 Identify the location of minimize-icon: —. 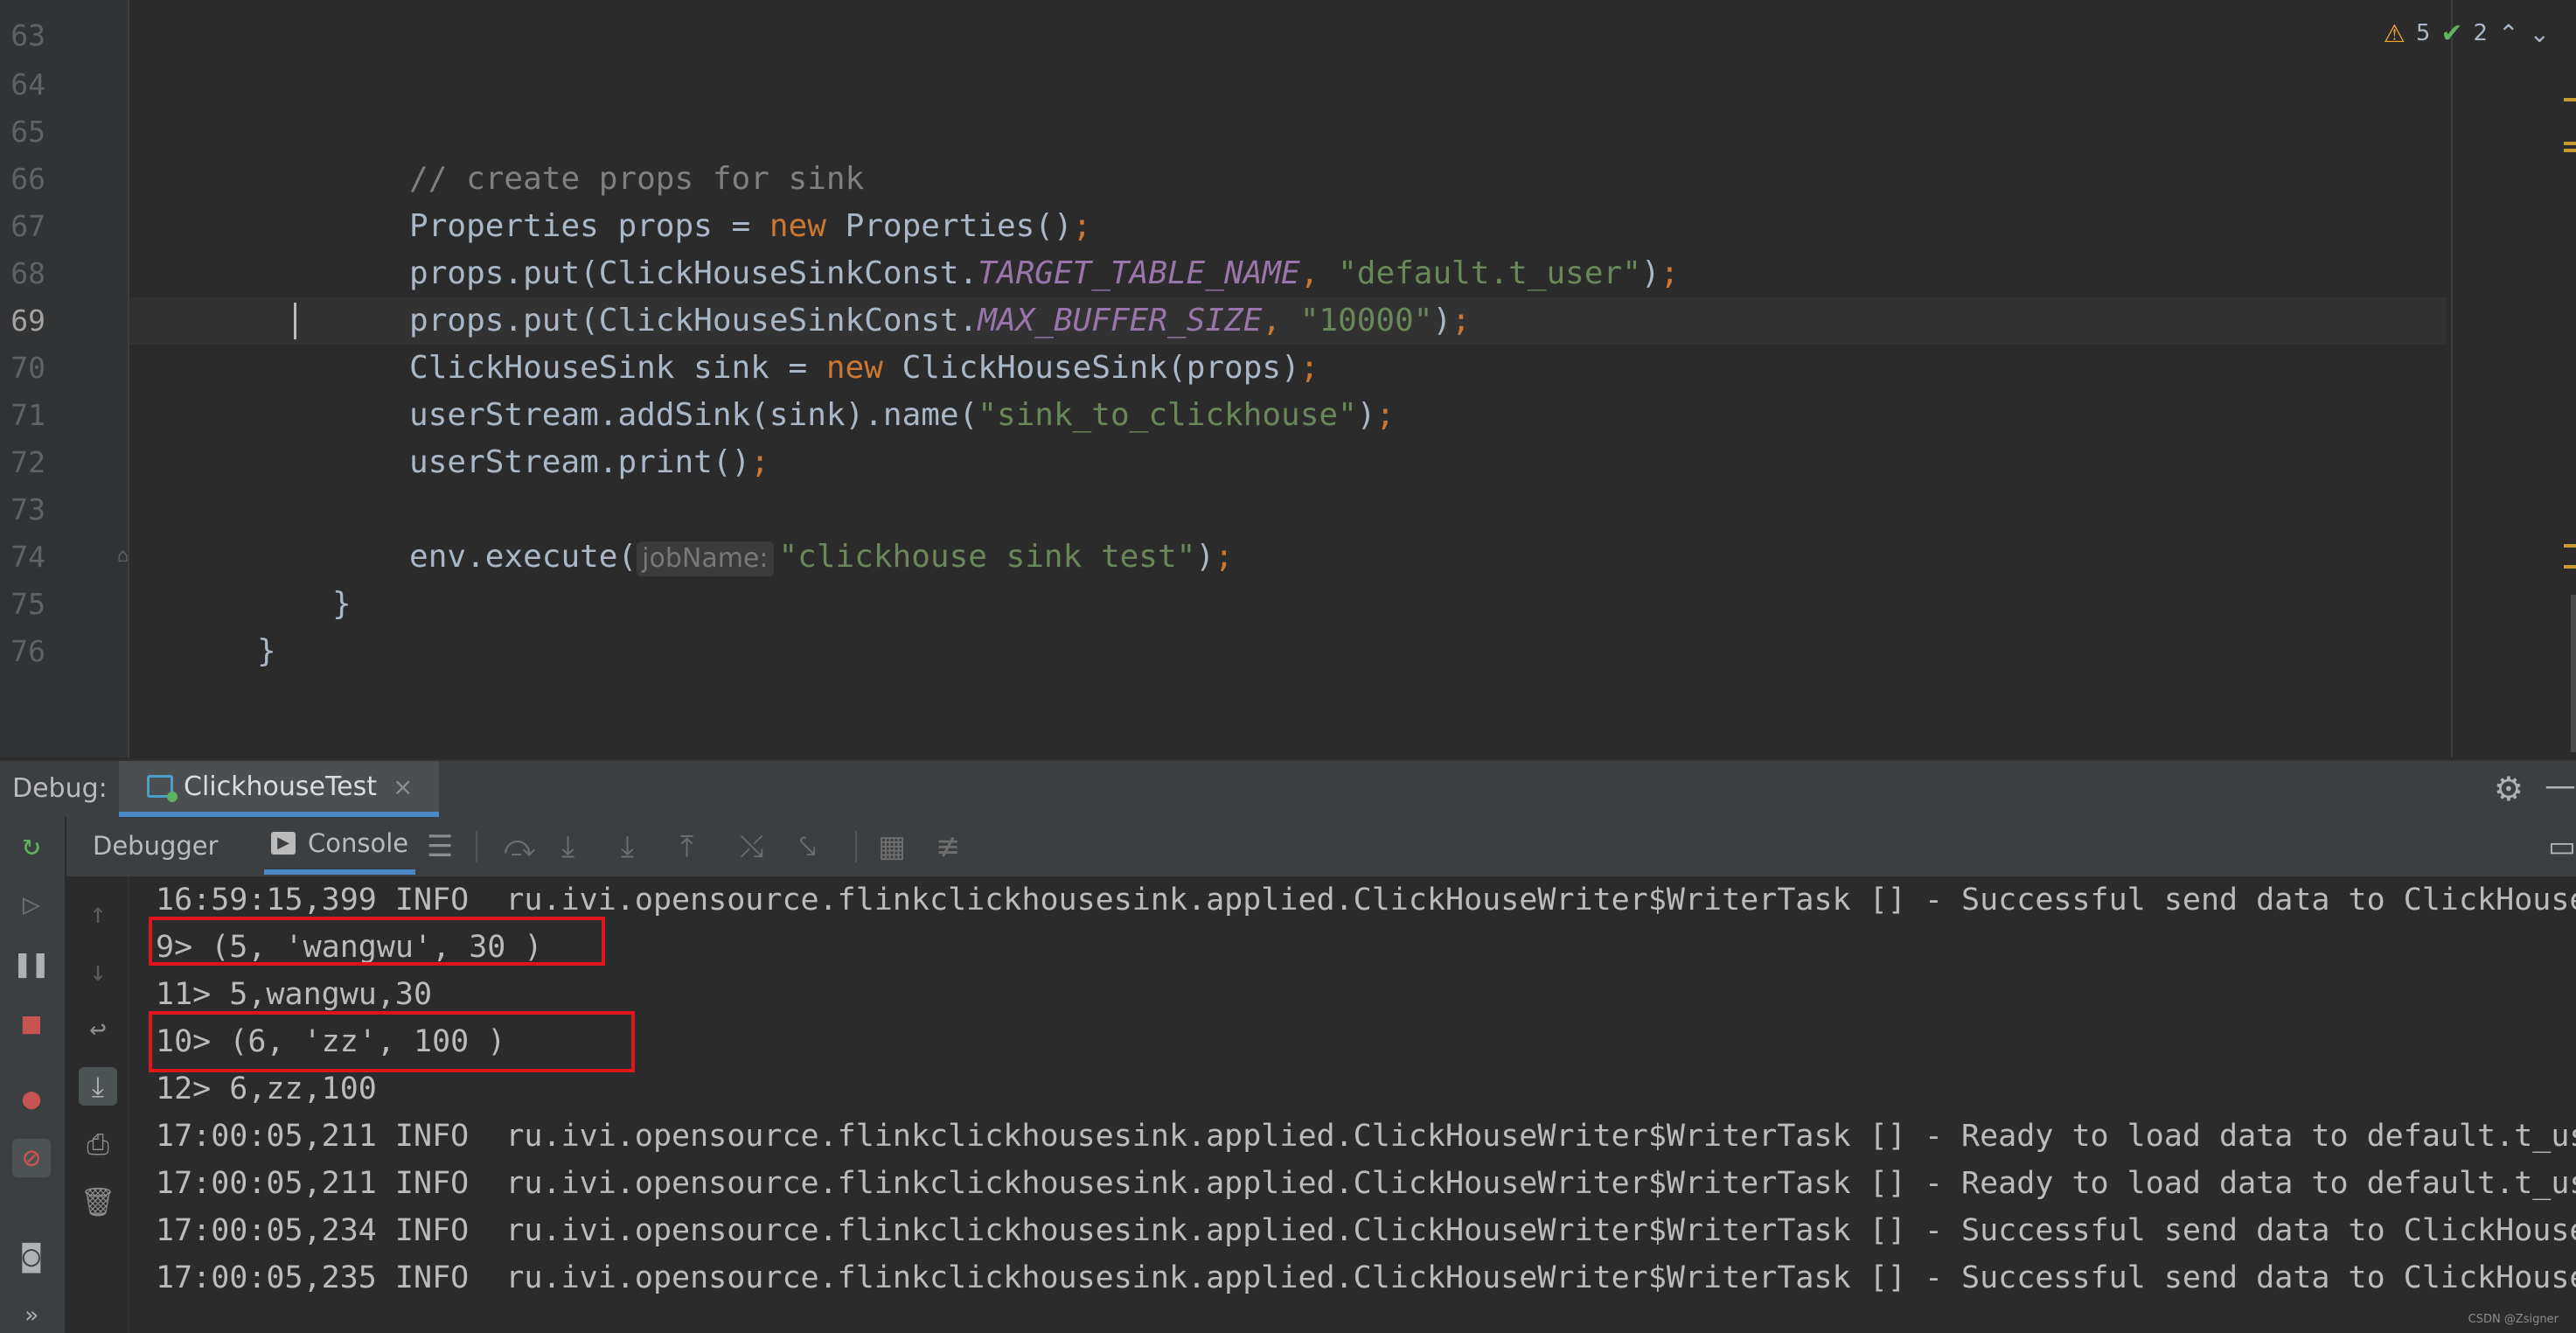
(2560, 786).